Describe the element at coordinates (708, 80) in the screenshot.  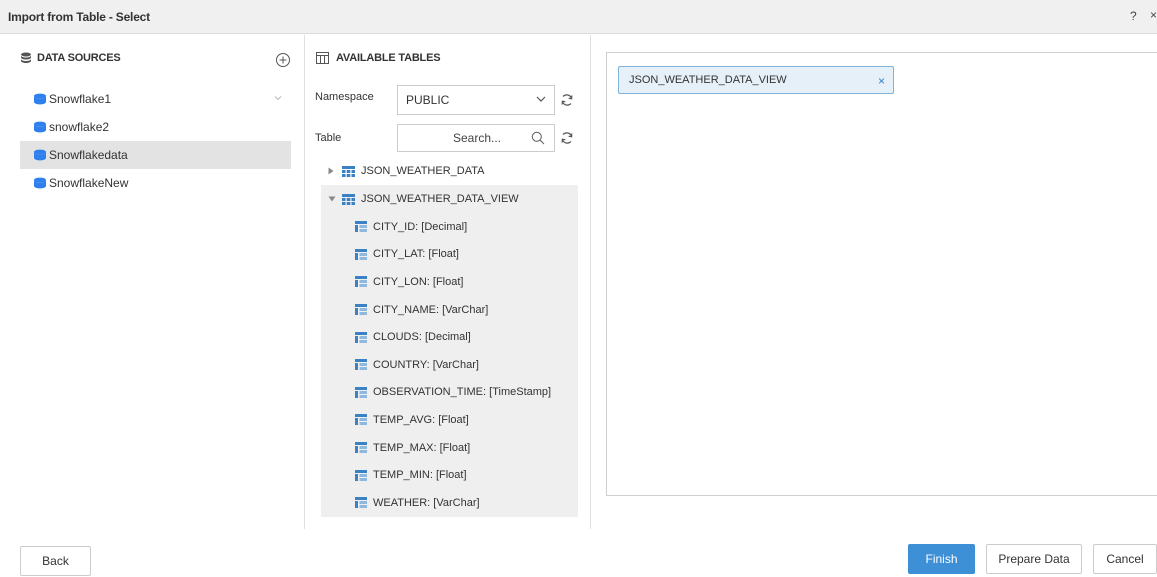
I see `selected-table-label: JSON_WEATHER_DATA_VIEW` at that location.